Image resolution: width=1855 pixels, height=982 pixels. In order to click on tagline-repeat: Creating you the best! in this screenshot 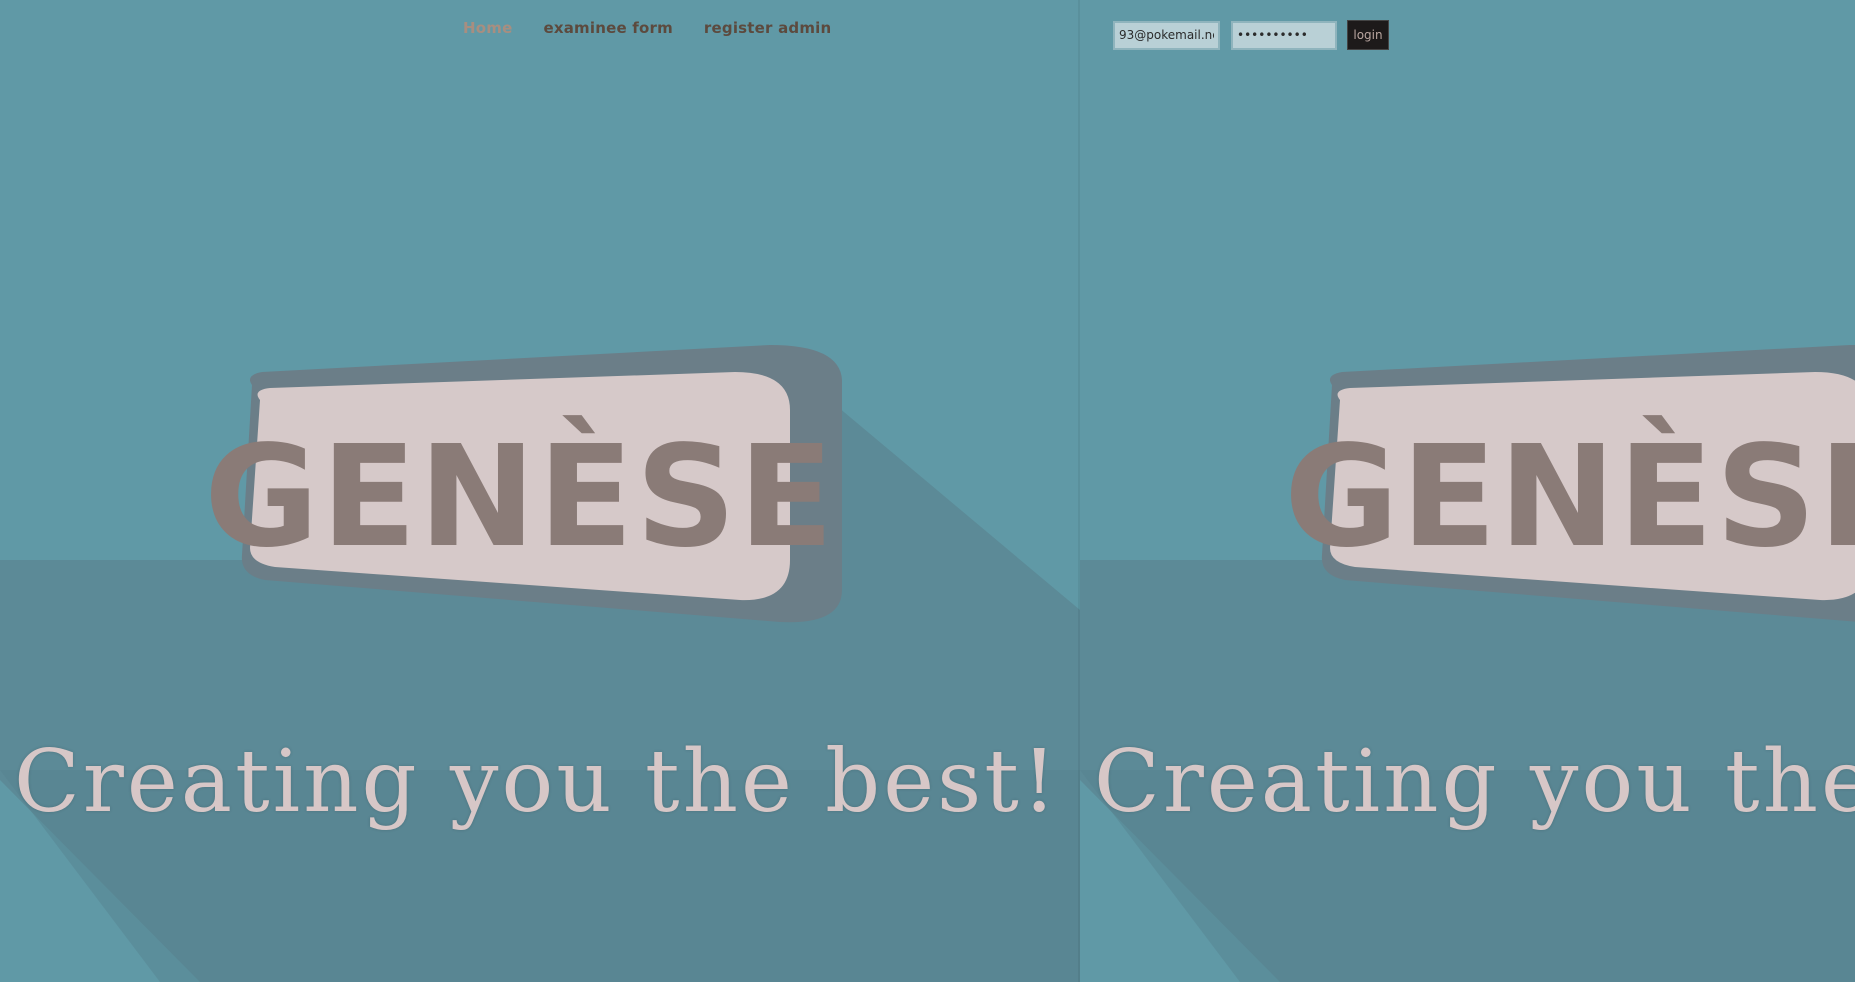, I will do `click(1474, 782)`.